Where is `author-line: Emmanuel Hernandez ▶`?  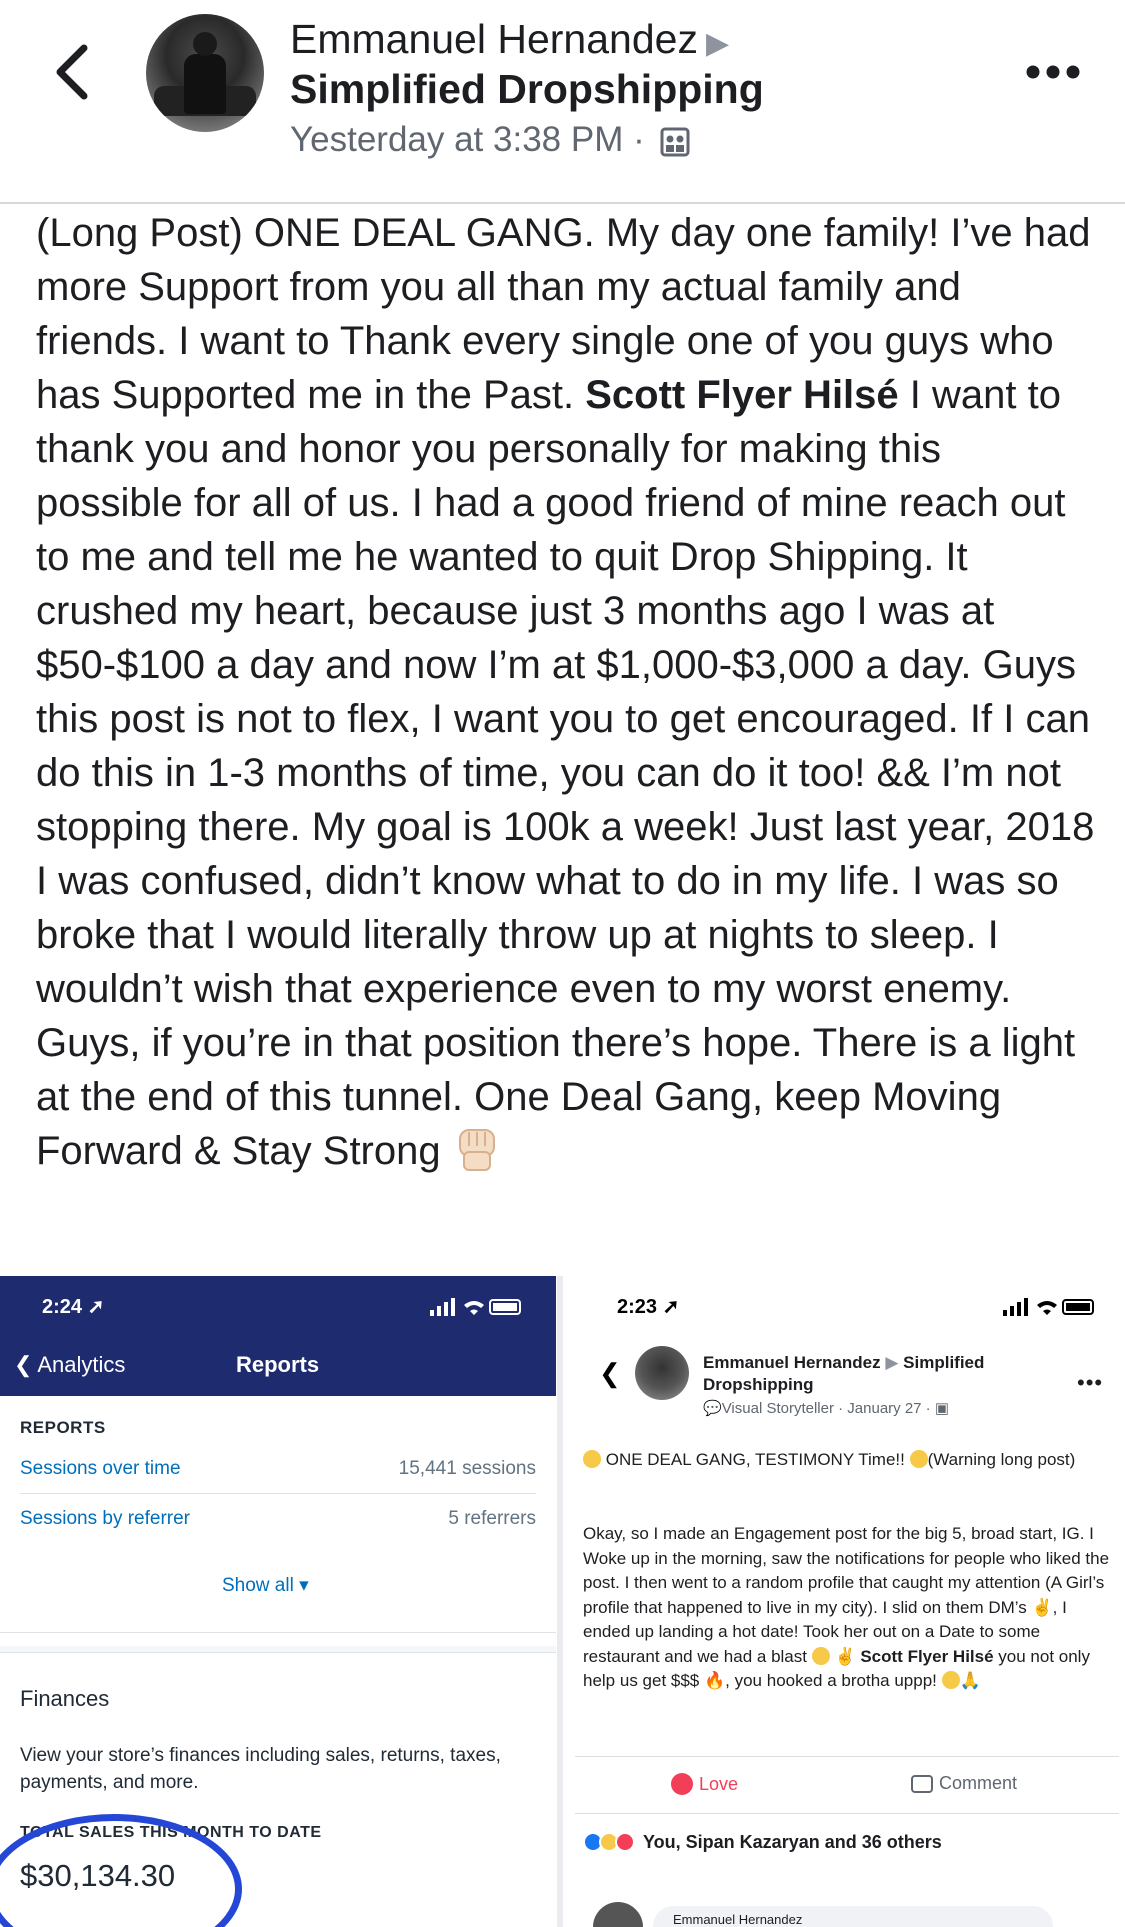 author-line: Emmanuel Hernandez ▶ is located at coordinates (509, 41).